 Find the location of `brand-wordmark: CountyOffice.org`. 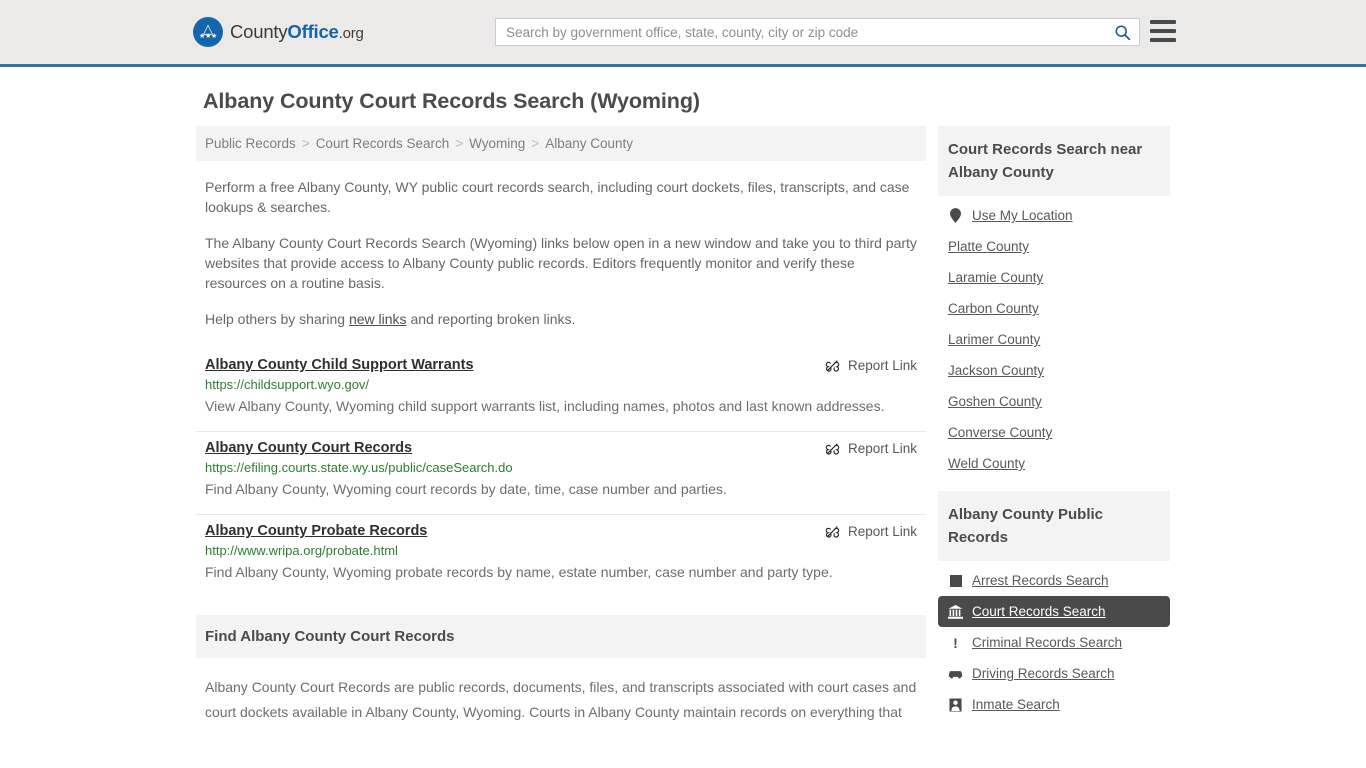

brand-wordmark: CountyOffice.org is located at coordinates (297, 32).